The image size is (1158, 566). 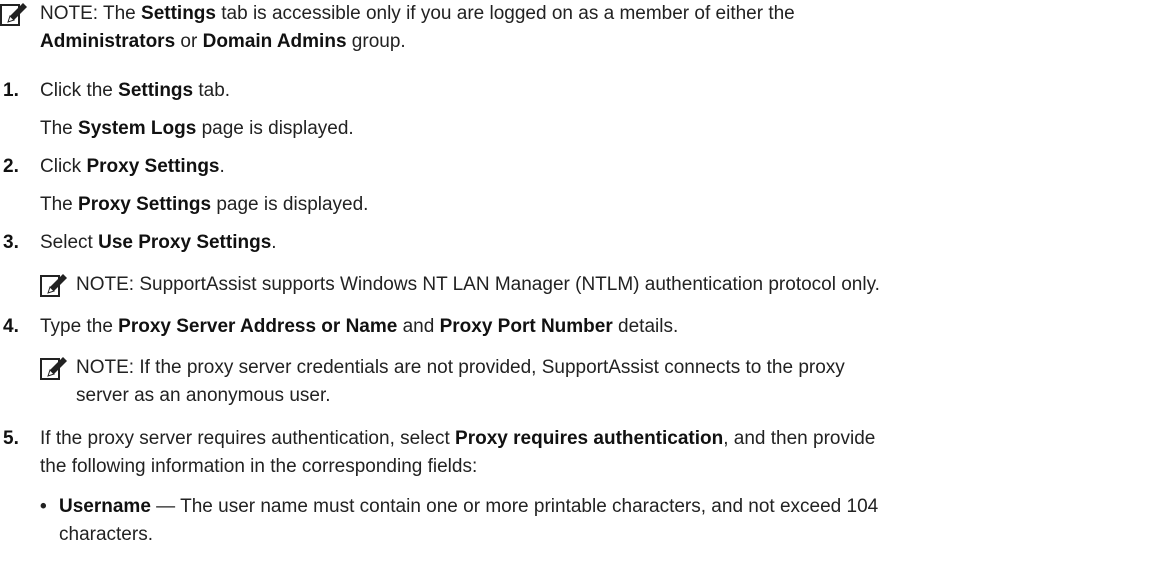 What do you see at coordinates (158, 242) in the screenshot?
I see `step-text: Select Use Proxy Settings.` at bounding box center [158, 242].